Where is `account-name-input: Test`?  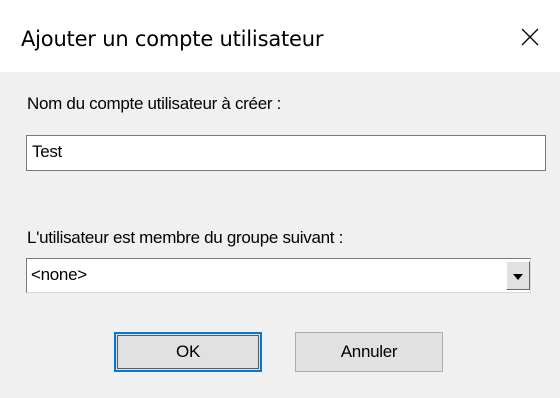 account-name-input: Test is located at coordinates (286, 153).